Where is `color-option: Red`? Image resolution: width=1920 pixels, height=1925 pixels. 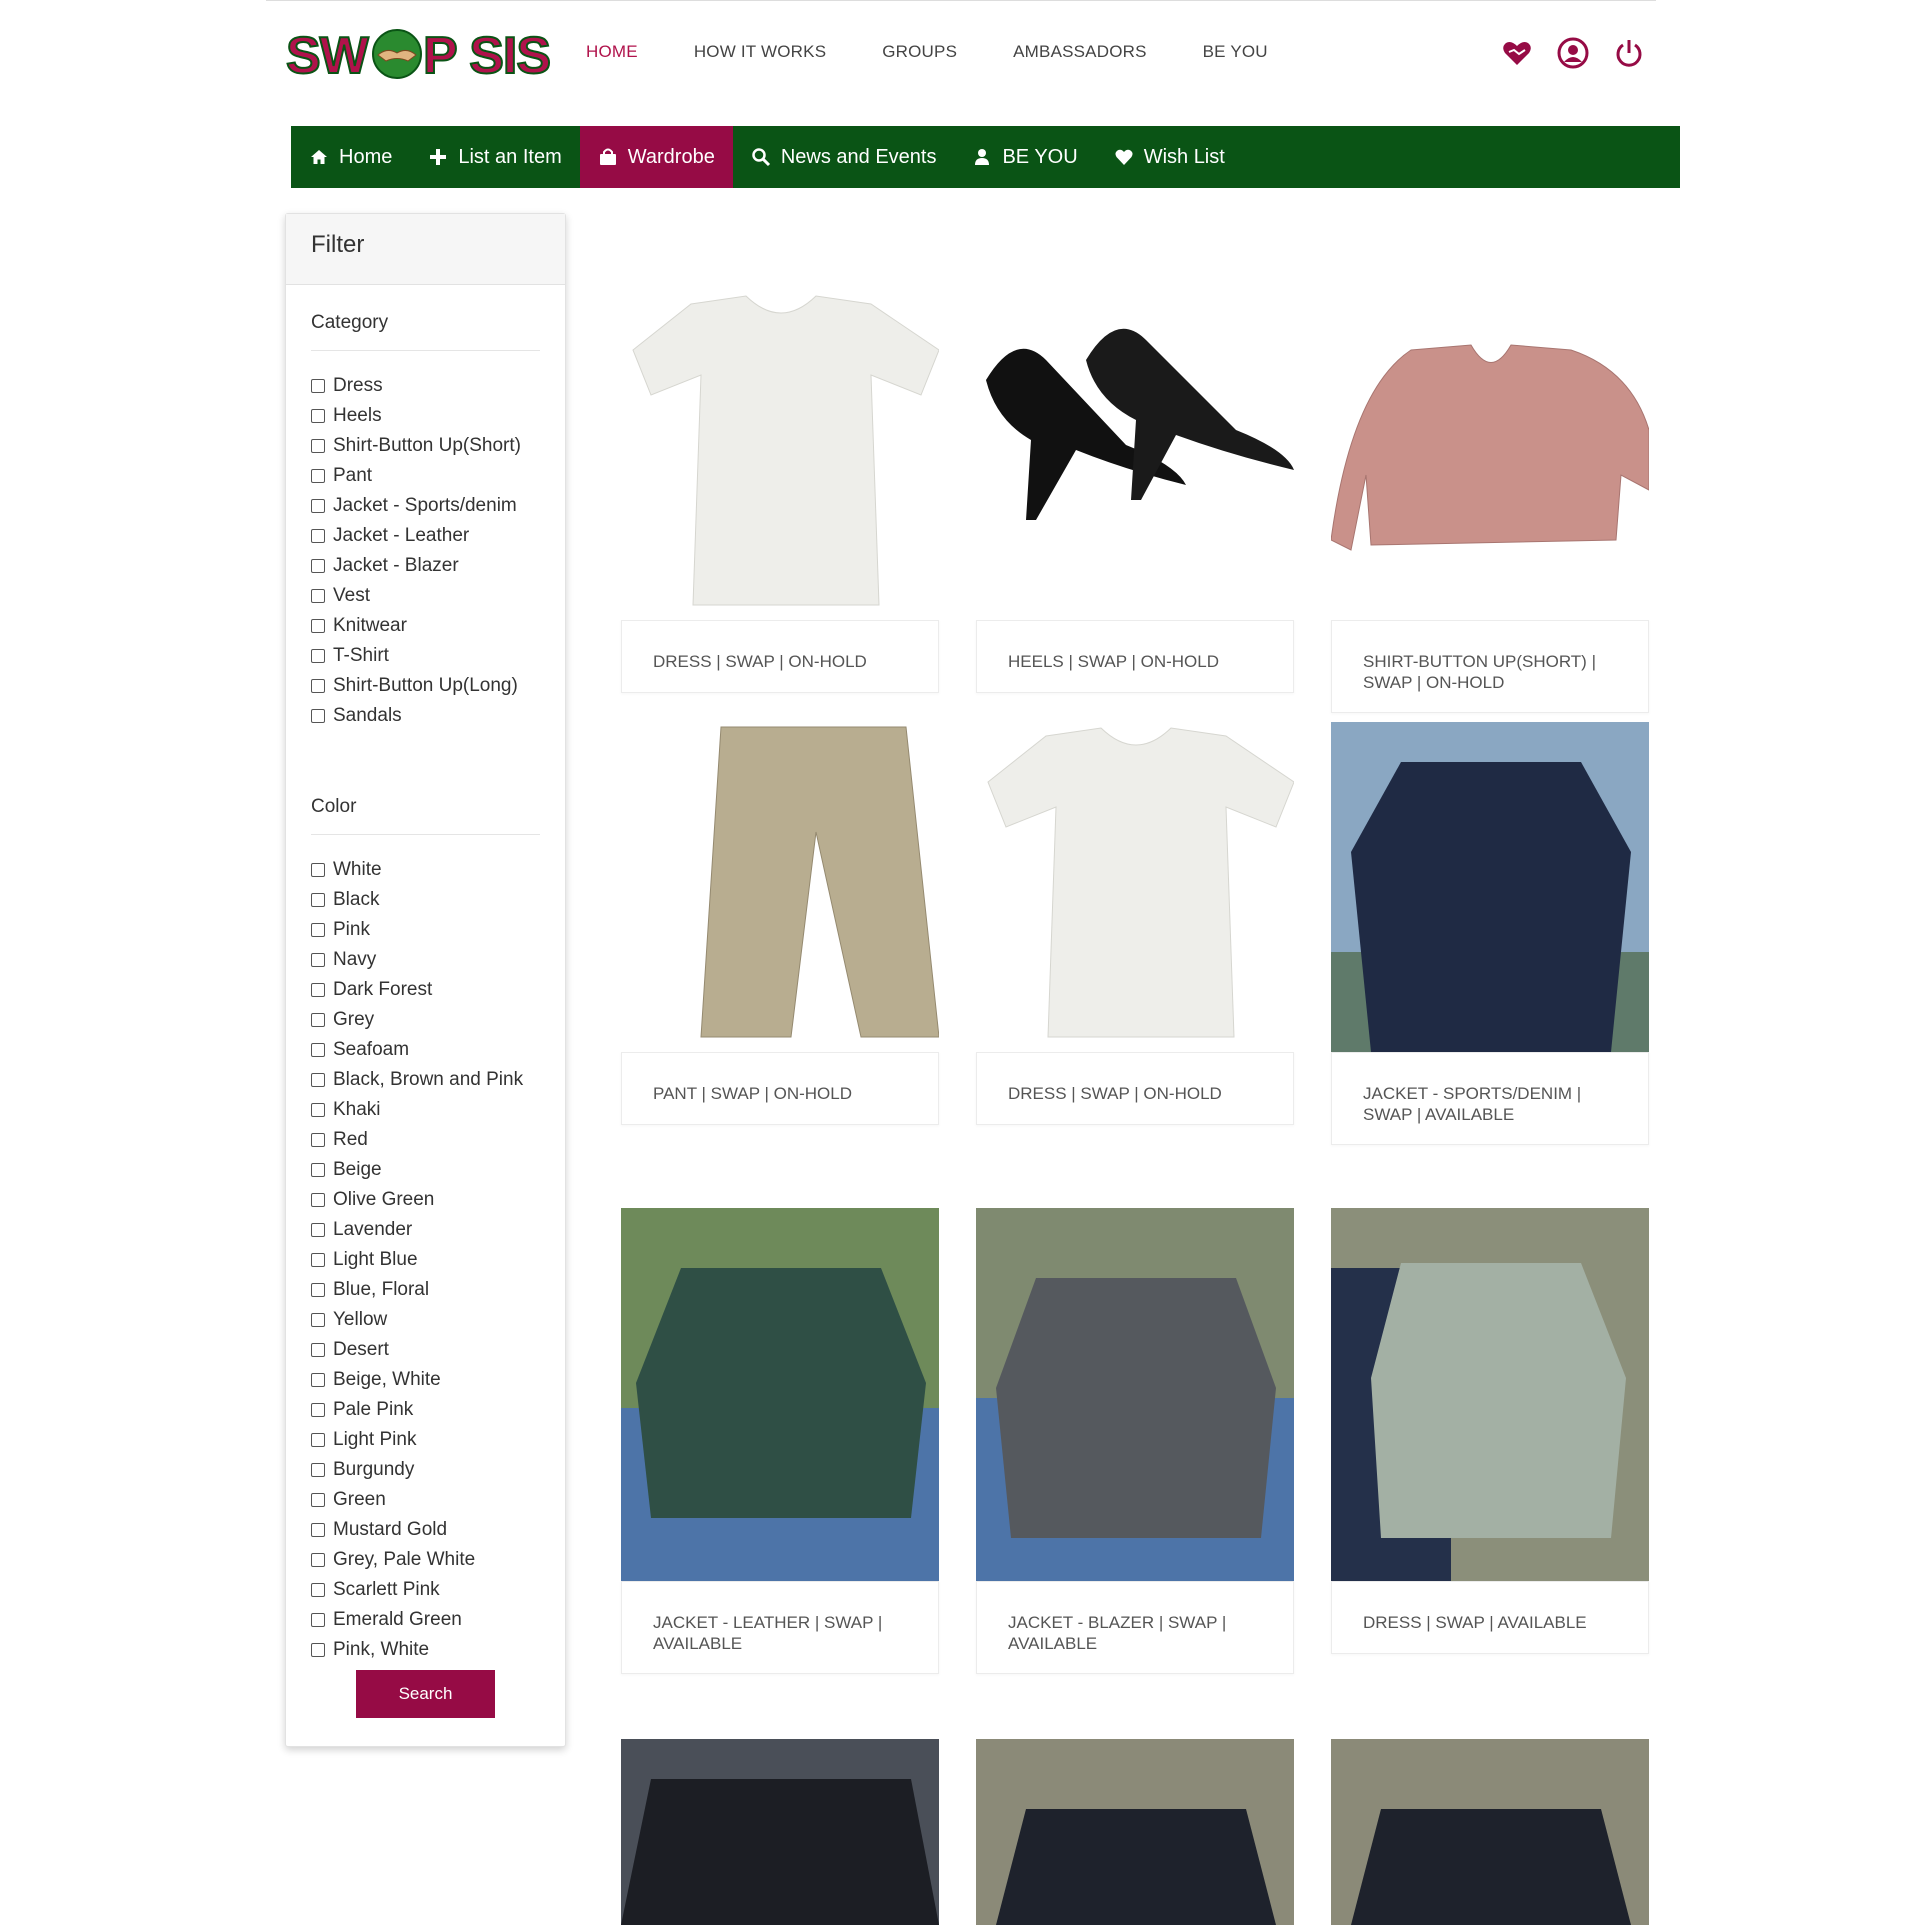 color-option: Red is located at coordinates (425, 1140).